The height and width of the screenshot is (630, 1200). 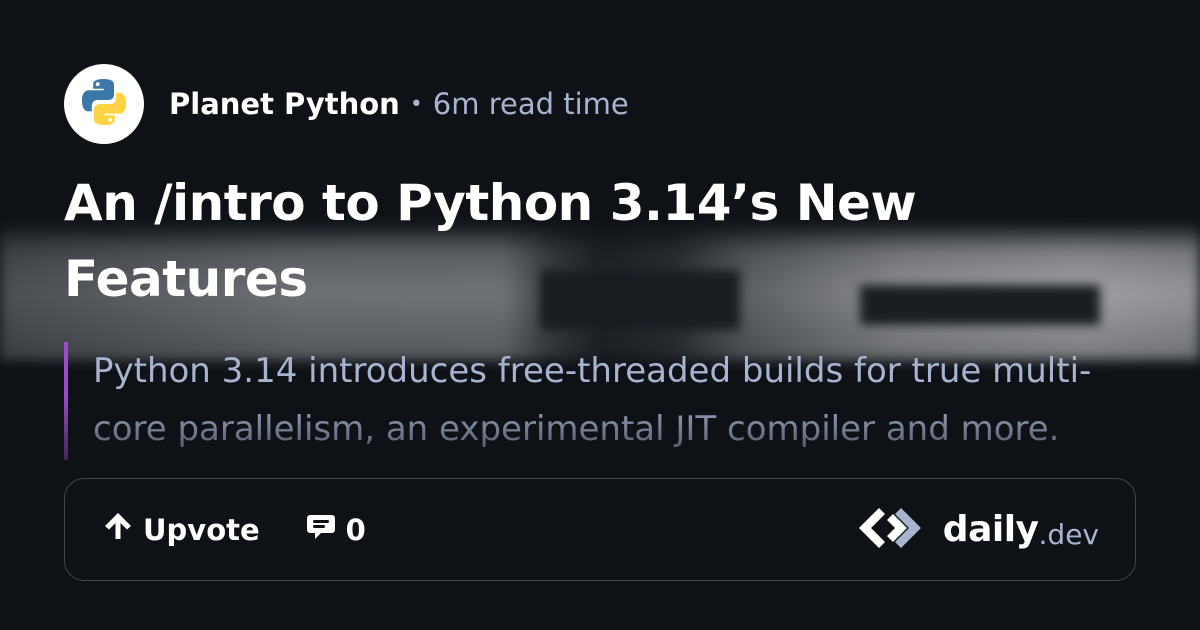 I want to click on upvote-button: Upvote, so click(x=180, y=529).